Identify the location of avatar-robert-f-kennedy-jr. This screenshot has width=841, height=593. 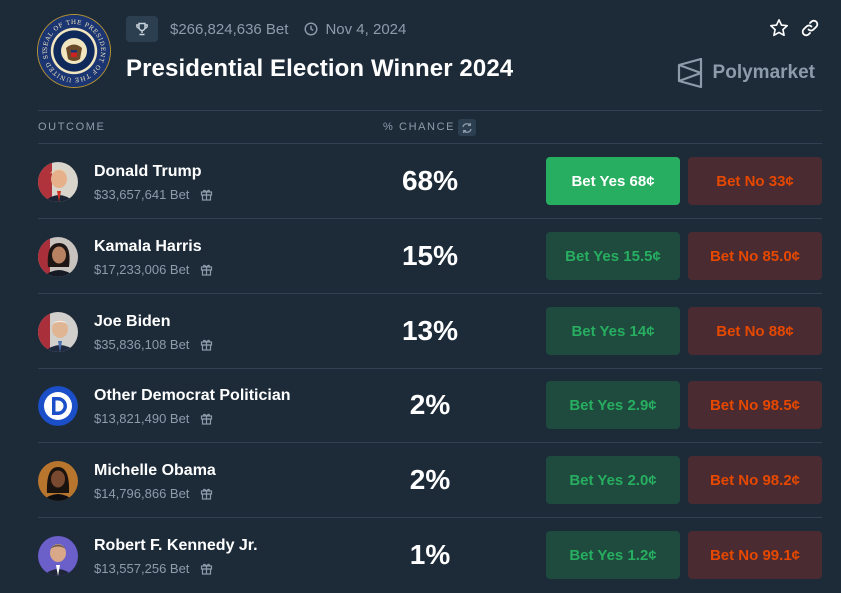
(58, 556).